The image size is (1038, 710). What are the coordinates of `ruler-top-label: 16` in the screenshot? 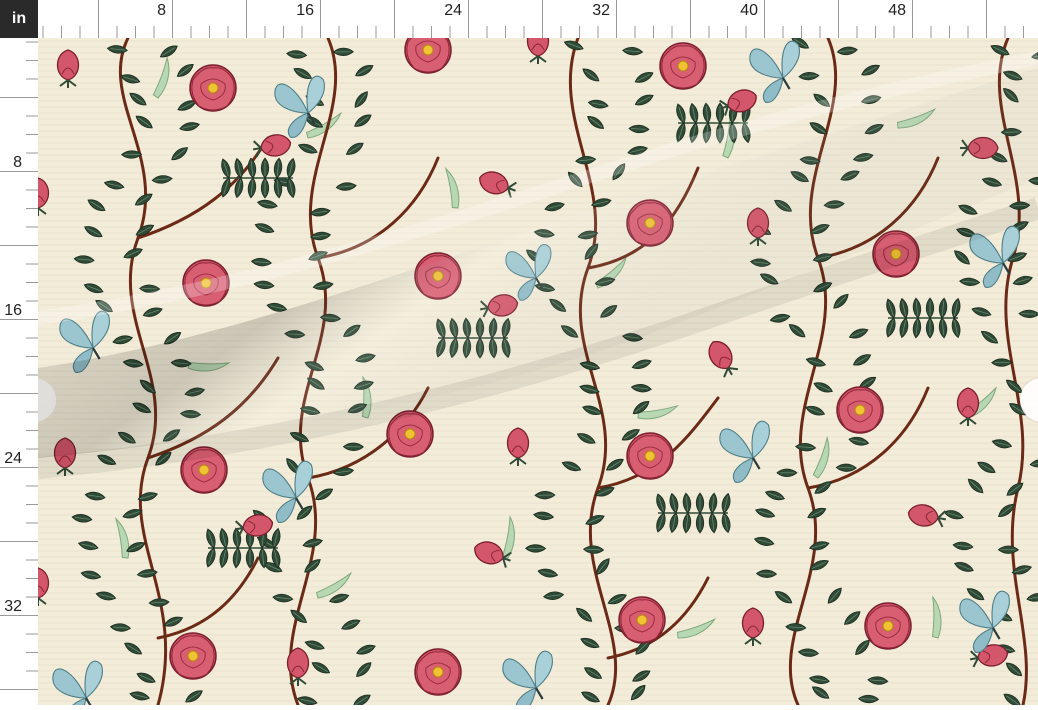 It's located at (305, 10).